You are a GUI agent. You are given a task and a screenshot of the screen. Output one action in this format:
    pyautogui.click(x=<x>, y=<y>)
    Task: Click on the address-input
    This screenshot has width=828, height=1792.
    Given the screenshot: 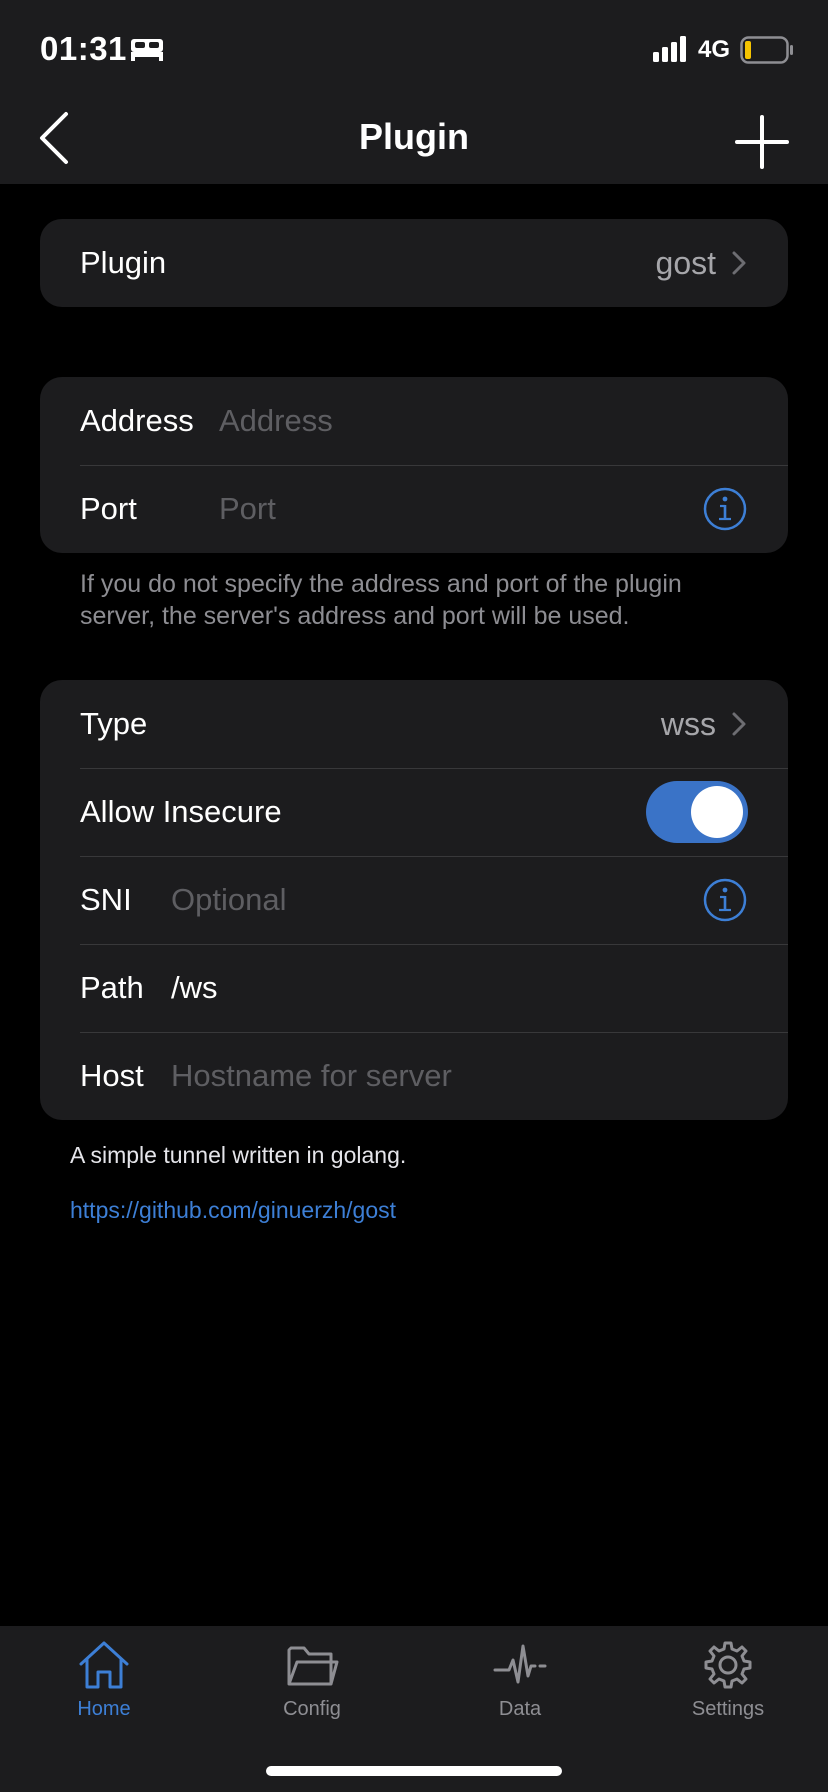 What is the action you would take?
    pyautogui.click(x=483, y=421)
    